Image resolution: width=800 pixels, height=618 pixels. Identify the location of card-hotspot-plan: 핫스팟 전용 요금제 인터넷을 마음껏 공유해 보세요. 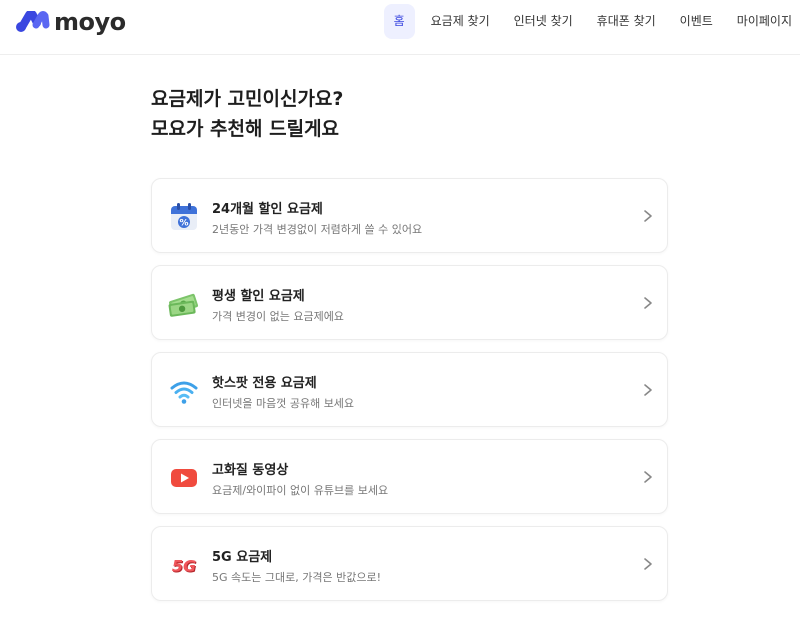
(409, 389).